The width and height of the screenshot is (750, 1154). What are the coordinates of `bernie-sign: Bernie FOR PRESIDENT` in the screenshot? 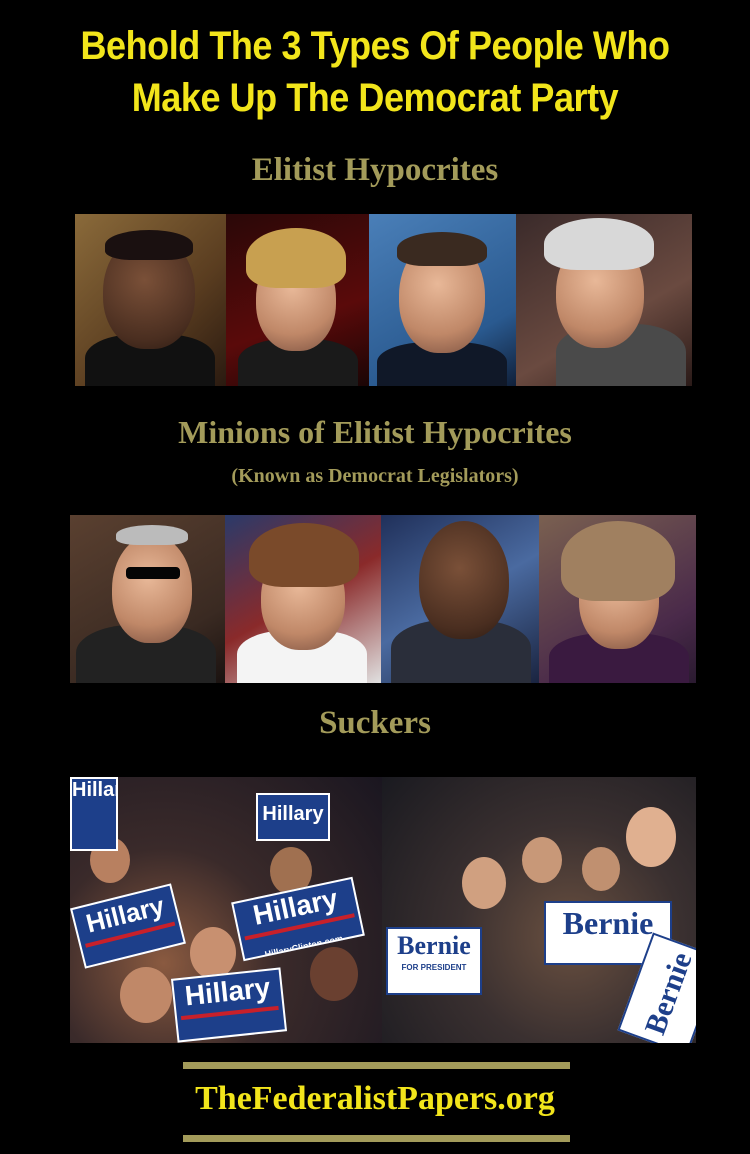 It's located at (434, 961).